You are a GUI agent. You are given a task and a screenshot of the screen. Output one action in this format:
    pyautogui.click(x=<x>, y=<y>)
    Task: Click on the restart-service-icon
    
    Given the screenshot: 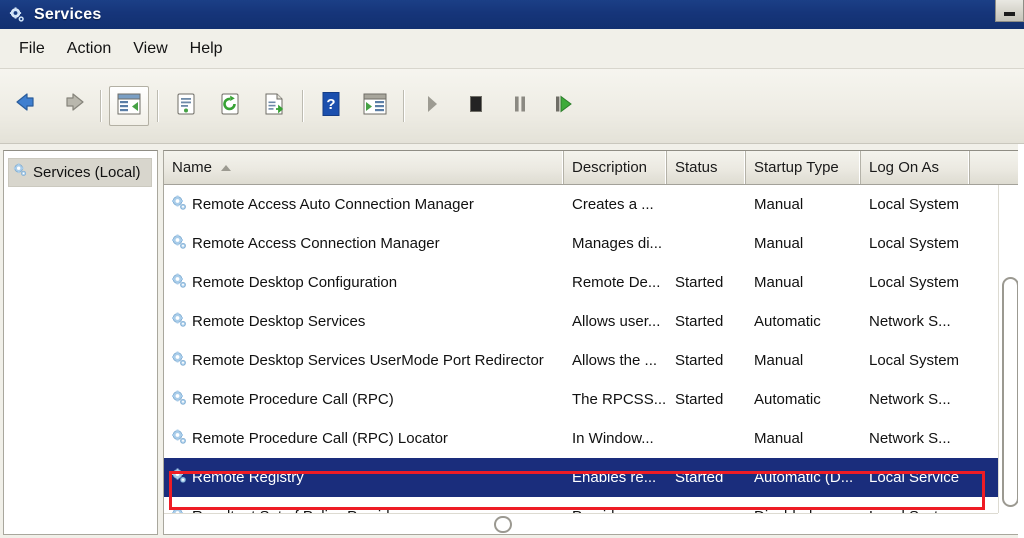 What is the action you would take?
    pyautogui.click(x=564, y=106)
    